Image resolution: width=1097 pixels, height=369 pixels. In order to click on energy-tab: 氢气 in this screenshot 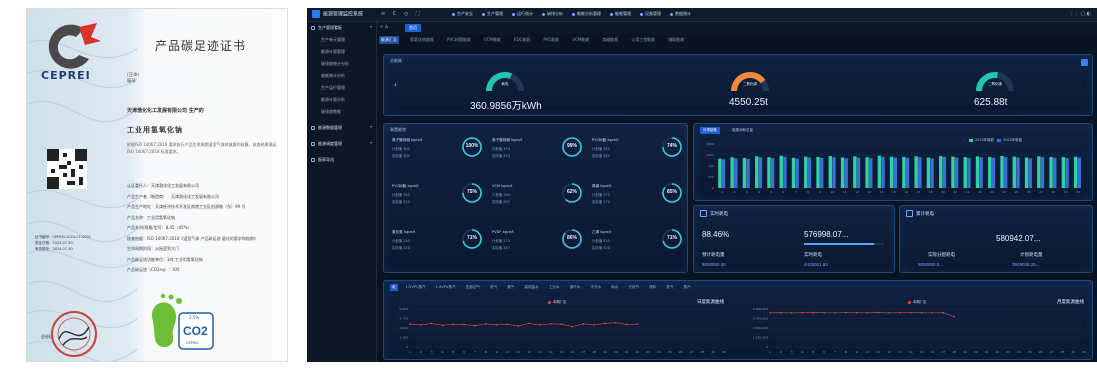, I will do `click(669, 287)`.